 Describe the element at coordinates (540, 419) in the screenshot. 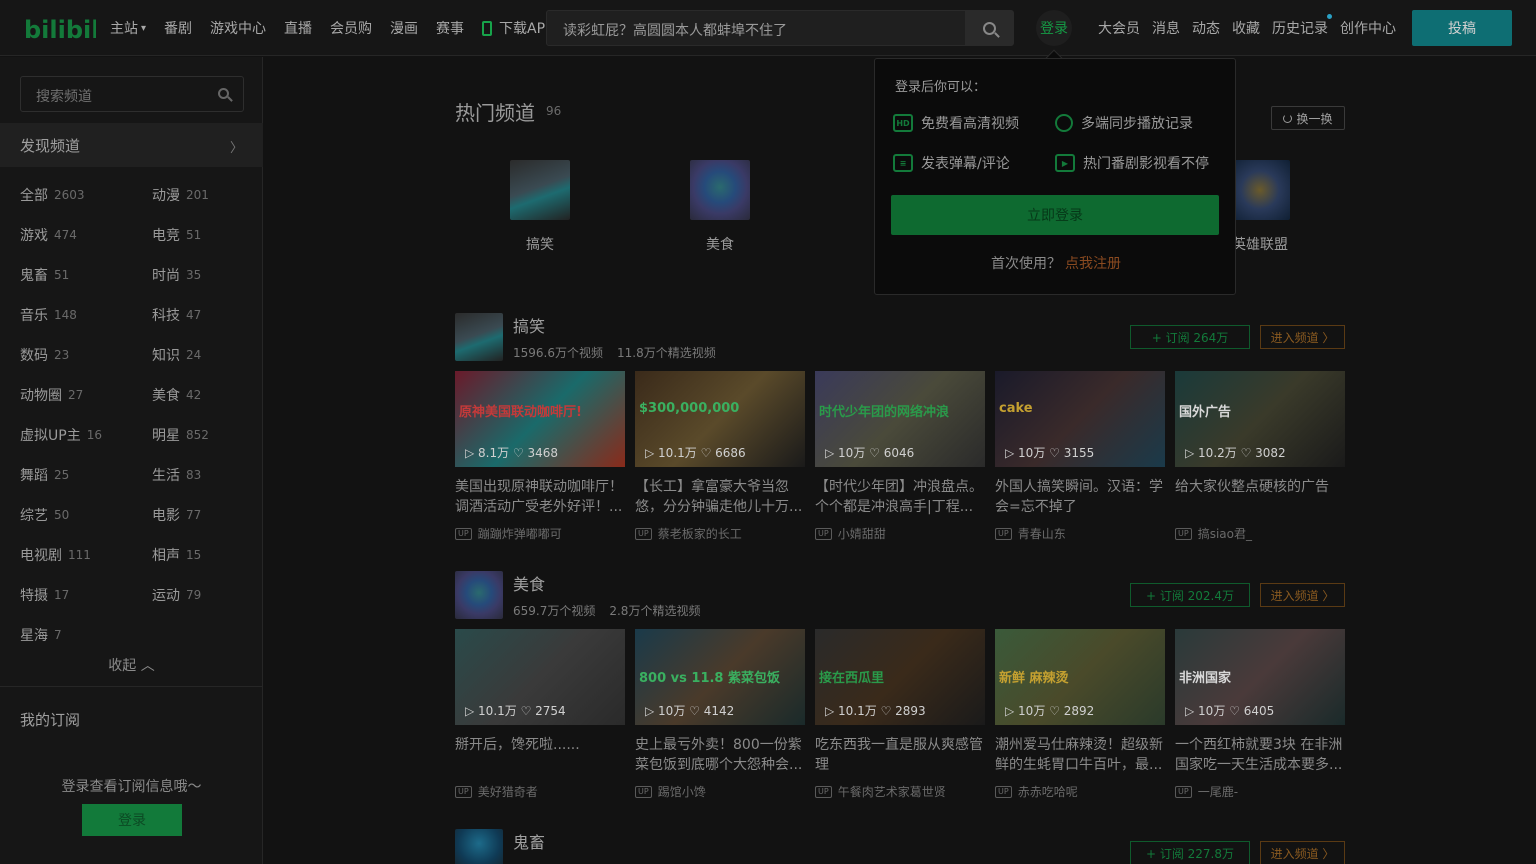

I see `video-thumbnail: 原神美国联动咖啡厅! ▷ 8.1万 ♡ 3468` at that location.